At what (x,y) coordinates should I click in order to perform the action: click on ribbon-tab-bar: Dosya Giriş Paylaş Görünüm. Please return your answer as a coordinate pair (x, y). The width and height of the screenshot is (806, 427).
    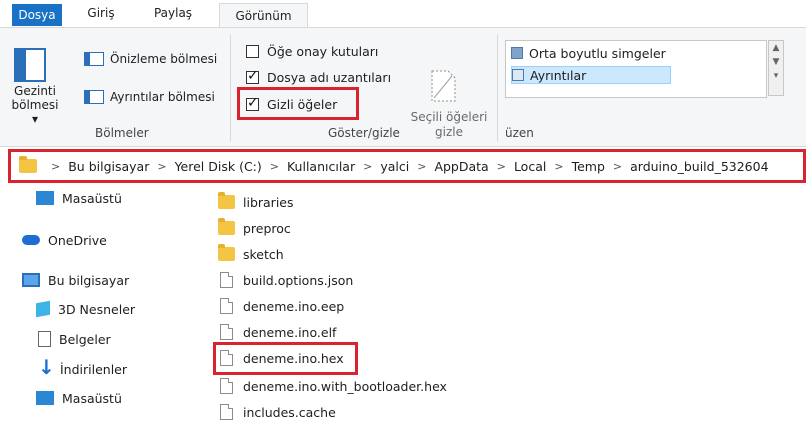
    Looking at the image, I should click on (403, 14).